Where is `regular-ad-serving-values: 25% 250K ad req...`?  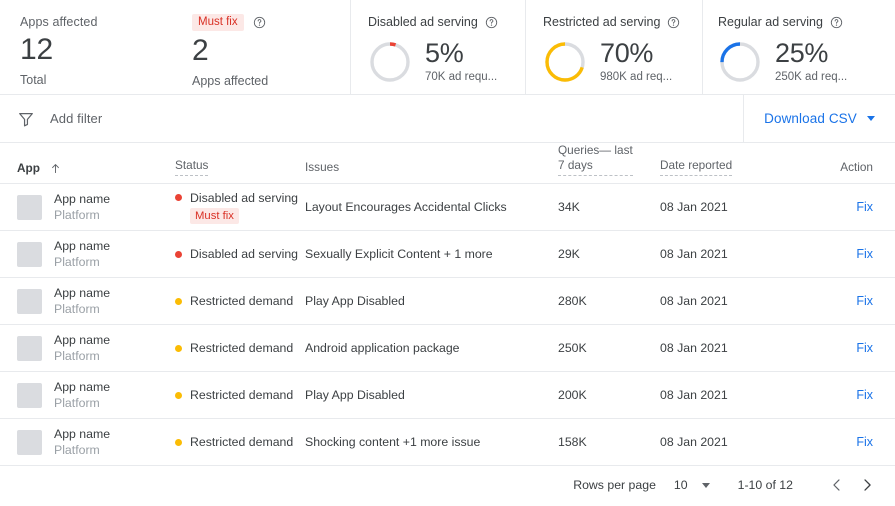 regular-ad-serving-values: 25% 250K ad req... is located at coordinates (811, 61).